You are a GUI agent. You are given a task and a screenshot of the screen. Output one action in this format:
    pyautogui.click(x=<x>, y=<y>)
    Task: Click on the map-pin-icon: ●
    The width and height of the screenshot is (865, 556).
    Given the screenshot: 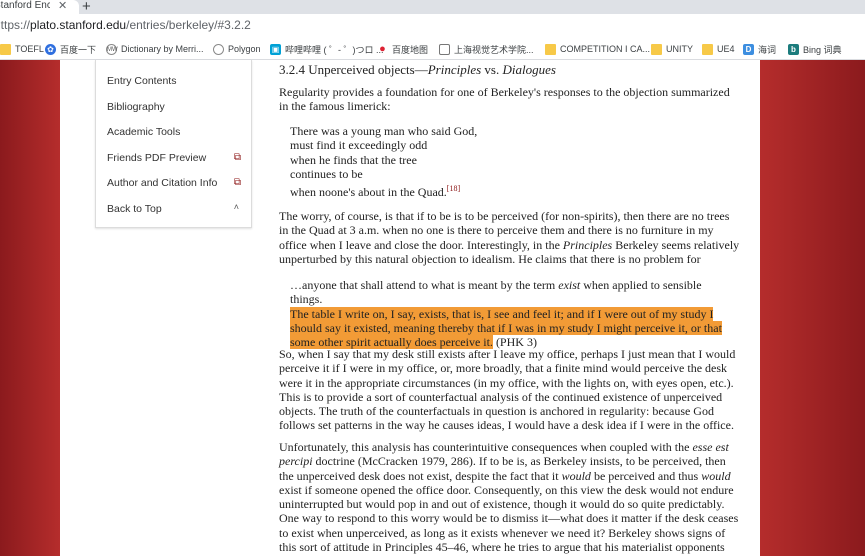 What is the action you would take?
    pyautogui.click(x=382, y=48)
    